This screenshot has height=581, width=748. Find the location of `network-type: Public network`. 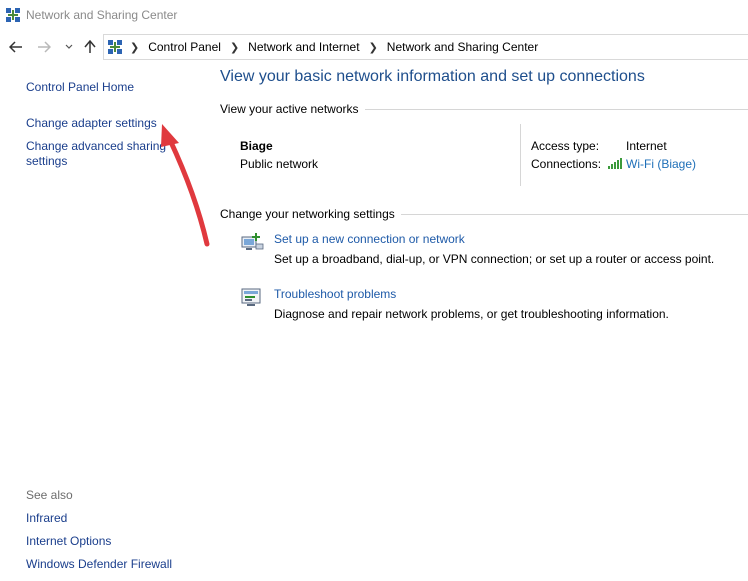

network-type: Public network is located at coordinates (279, 164).